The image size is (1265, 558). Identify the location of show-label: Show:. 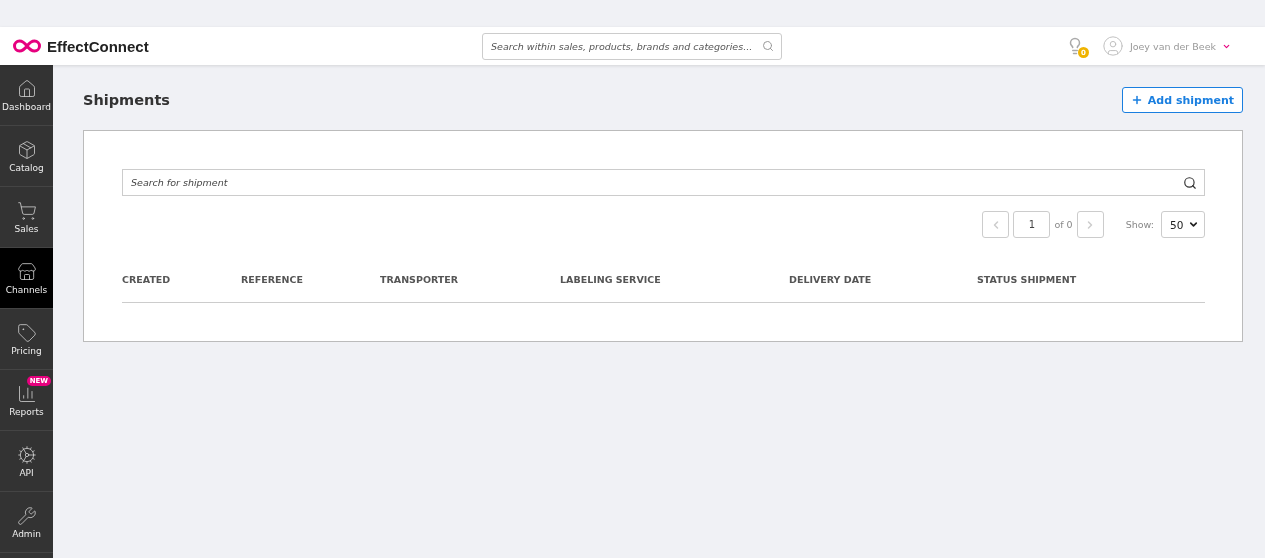
(1139, 224).